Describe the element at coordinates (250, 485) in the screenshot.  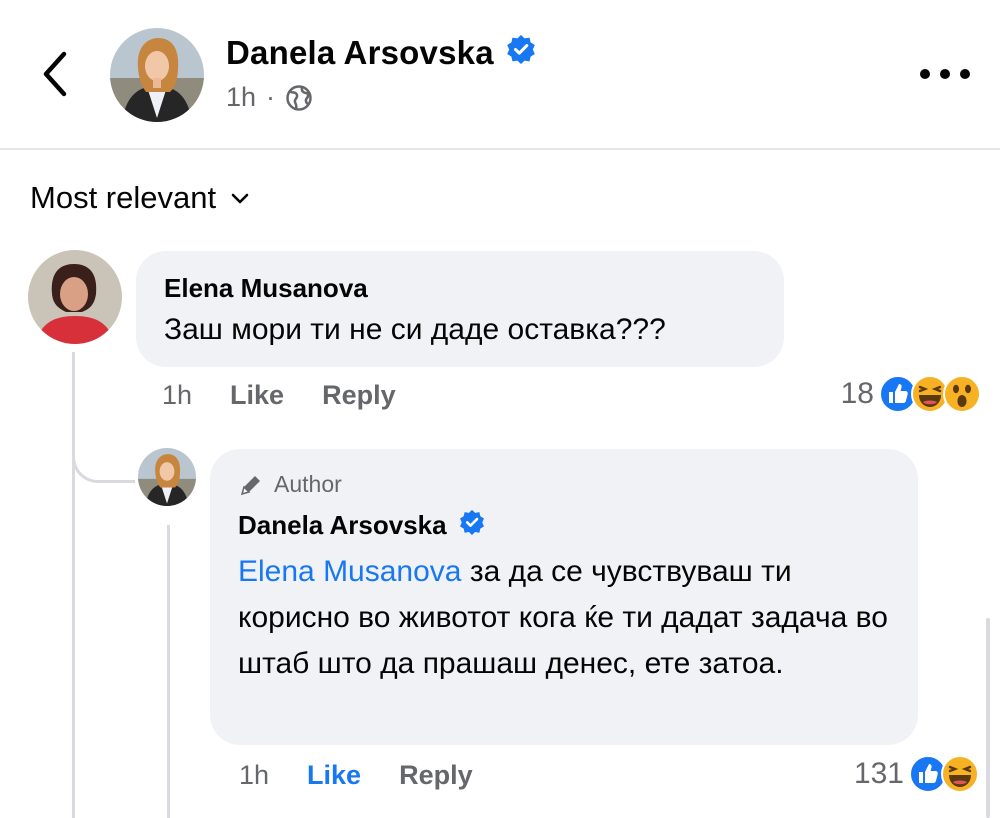
I see `pencil-icon` at that location.